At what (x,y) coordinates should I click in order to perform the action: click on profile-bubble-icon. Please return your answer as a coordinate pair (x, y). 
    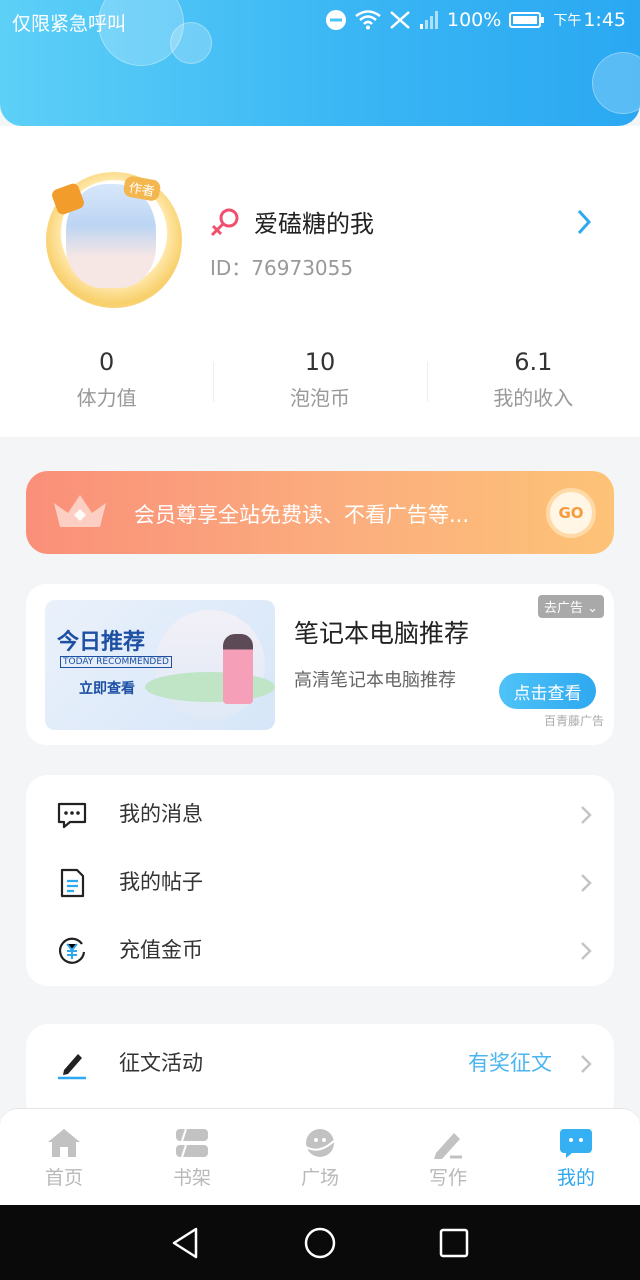
    Looking at the image, I should click on (576, 1143).